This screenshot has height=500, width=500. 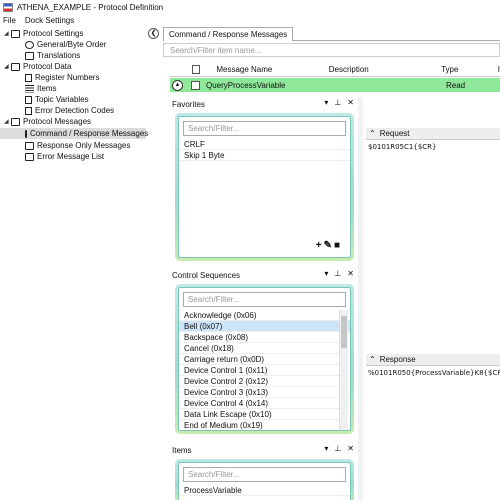 What do you see at coordinates (344, 332) in the screenshot?
I see `scroll-thumb` at bounding box center [344, 332].